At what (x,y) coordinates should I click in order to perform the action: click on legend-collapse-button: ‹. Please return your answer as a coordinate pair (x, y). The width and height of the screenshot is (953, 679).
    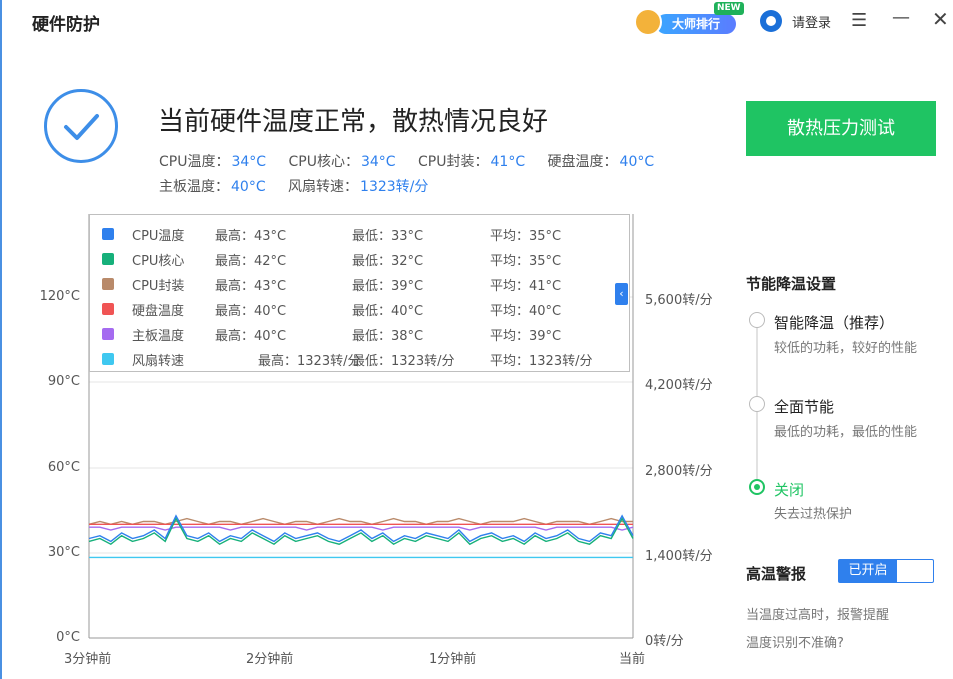
    Looking at the image, I should click on (621, 294).